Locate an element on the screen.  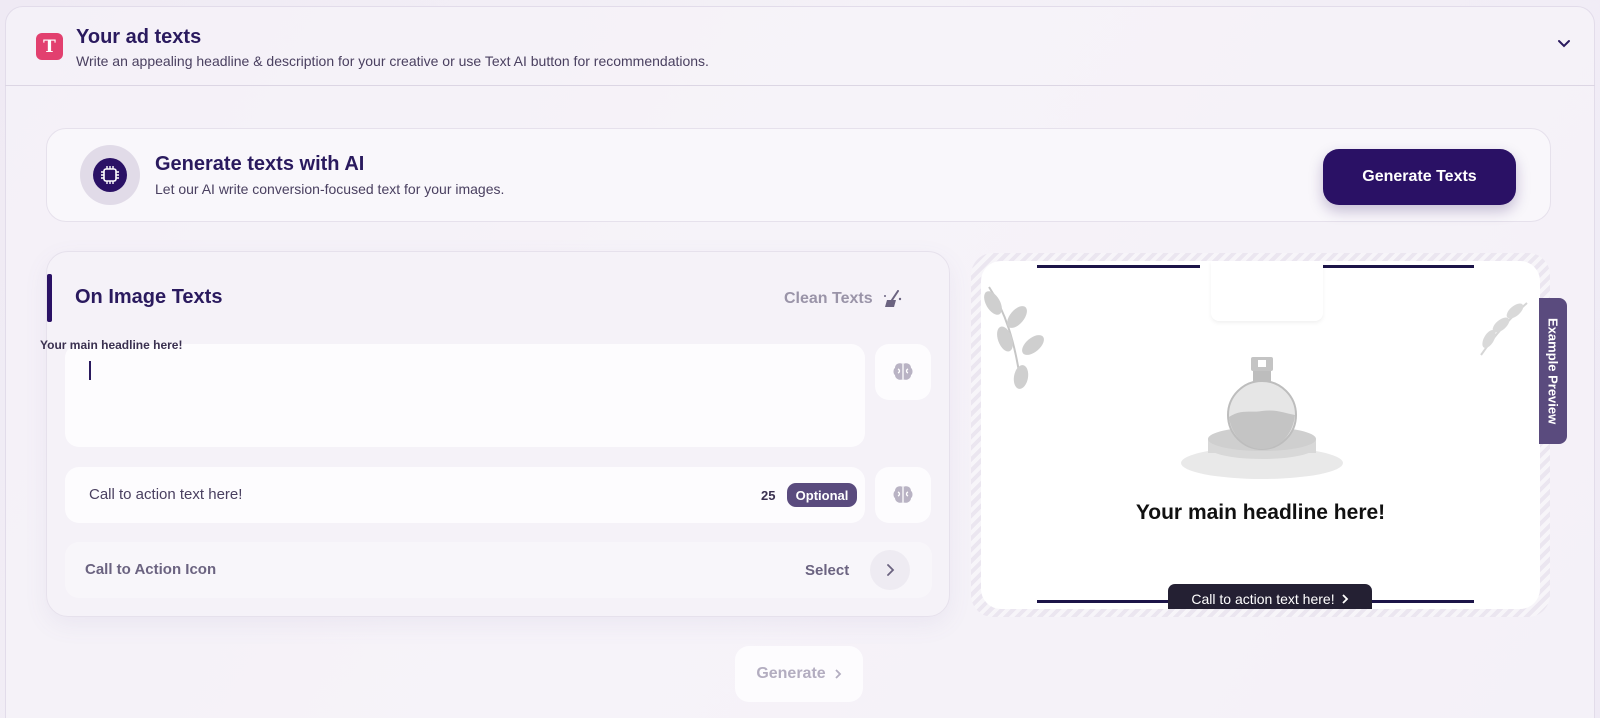
preview-headline: Your main headline here! is located at coordinates (1260, 512).